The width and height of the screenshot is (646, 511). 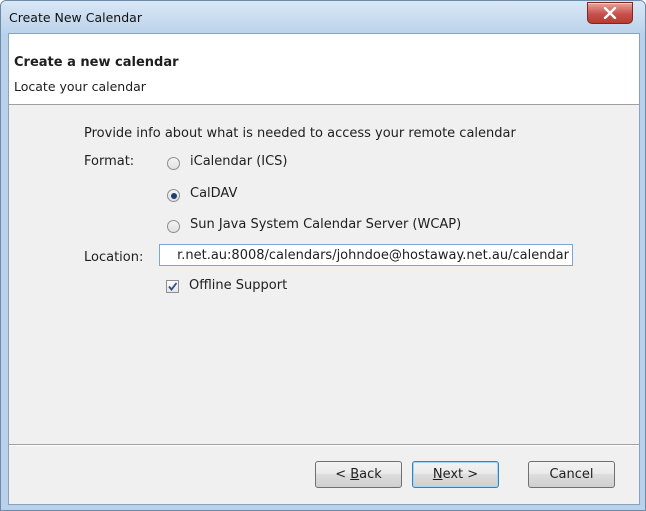 What do you see at coordinates (571, 474) in the screenshot?
I see `cancel-button: Cancel` at bounding box center [571, 474].